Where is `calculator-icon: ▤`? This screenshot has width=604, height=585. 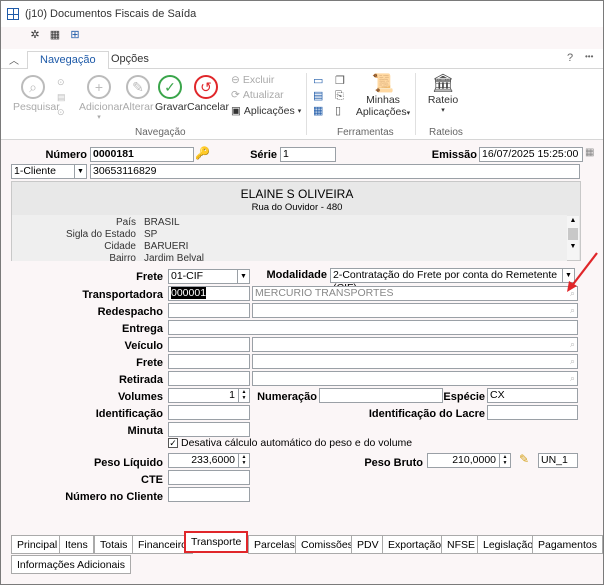
calculator-icon: ▤ is located at coordinates (318, 96).